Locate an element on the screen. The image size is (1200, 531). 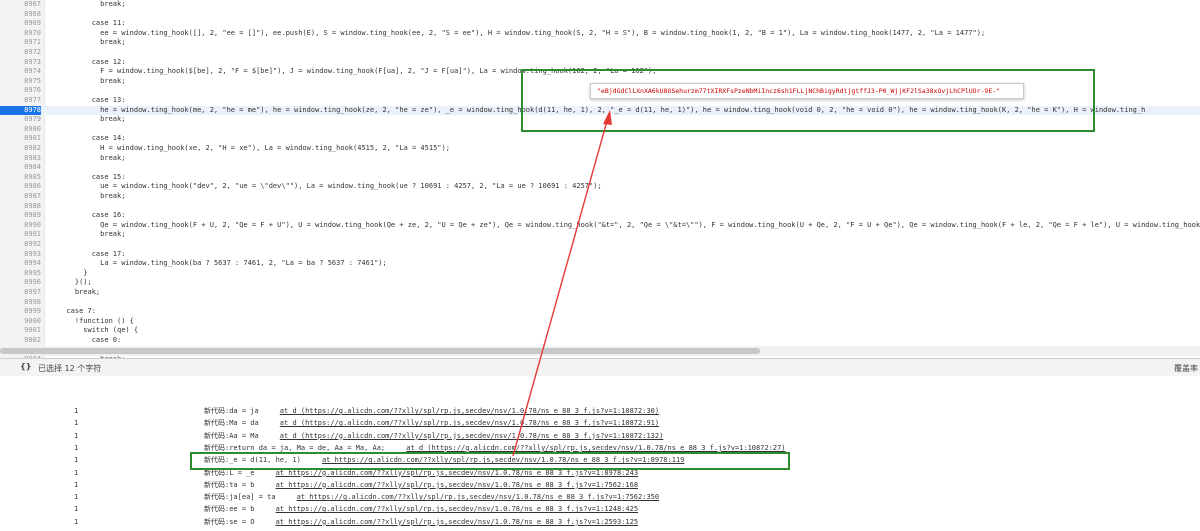
horizontal-scrollbar is located at coordinates (600, 351).